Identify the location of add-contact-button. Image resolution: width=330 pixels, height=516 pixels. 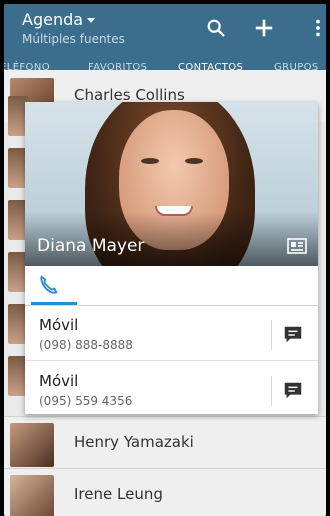
(264, 28).